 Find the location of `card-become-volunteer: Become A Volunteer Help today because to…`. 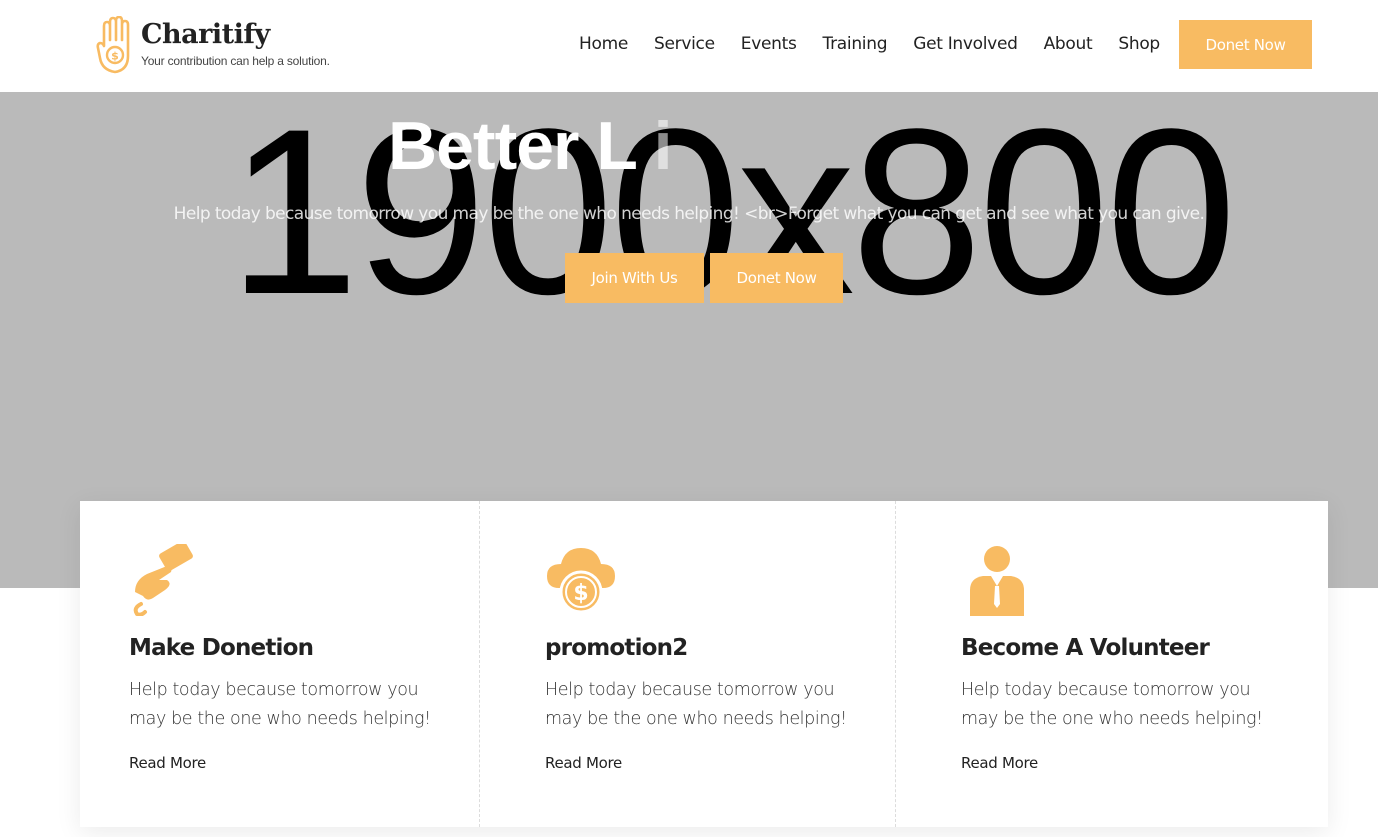

card-become-volunteer: Become A Volunteer Help today because to… is located at coordinates (1112, 664).